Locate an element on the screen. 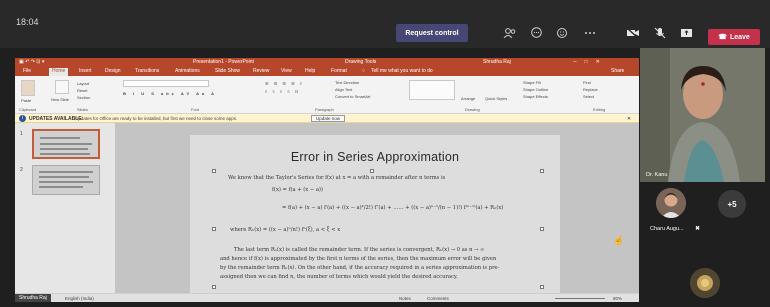  tab-slide-show: Slide Show is located at coordinates (227, 71).